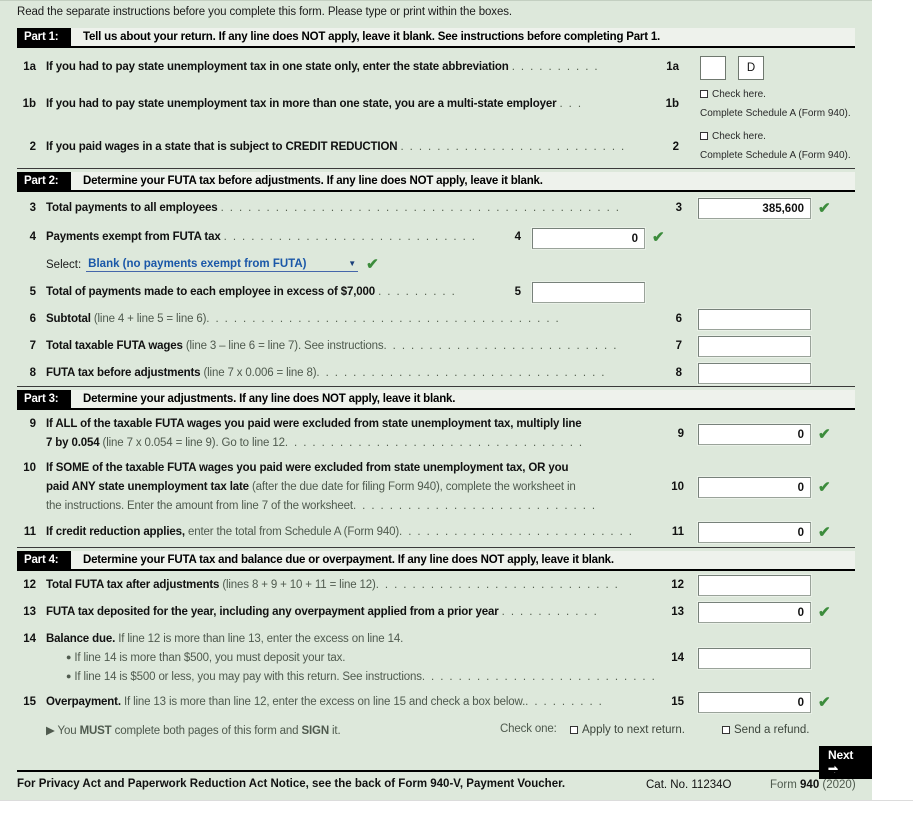  Describe the element at coordinates (197, 263) in the screenshot. I see `line-4-select-value: Blank (no payments exempt from FUTA)` at that location.